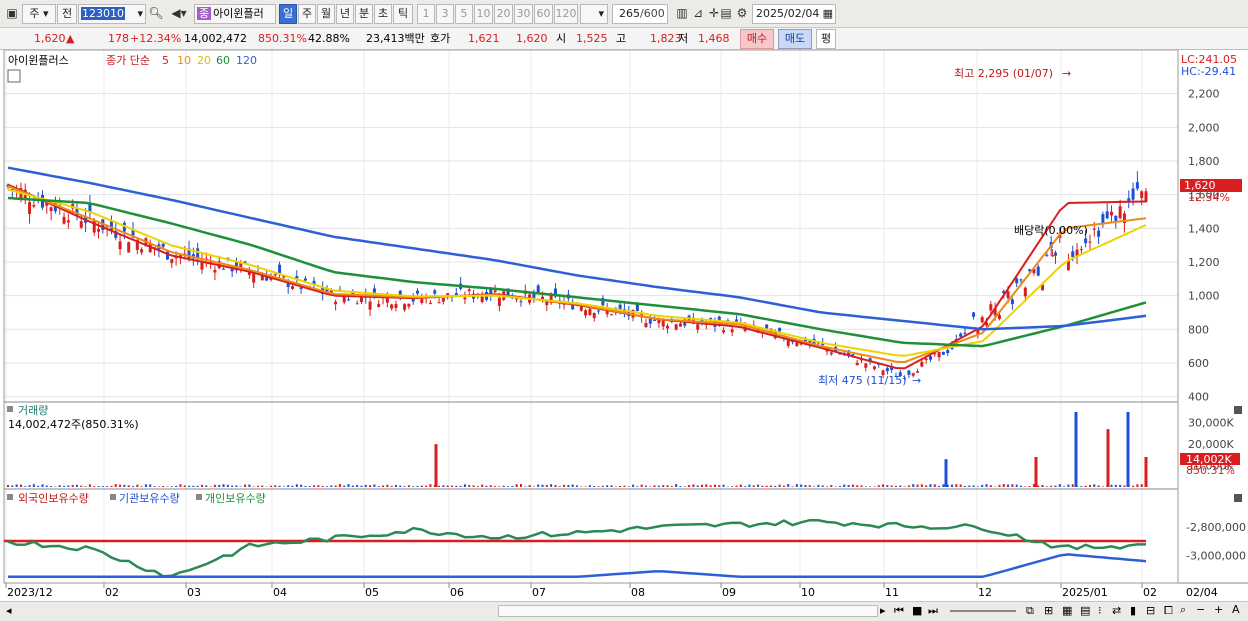 Image resolution: width=1248 pixels, height=621 pixels. I want to click on plus-icon: +, so click(1218, 610).